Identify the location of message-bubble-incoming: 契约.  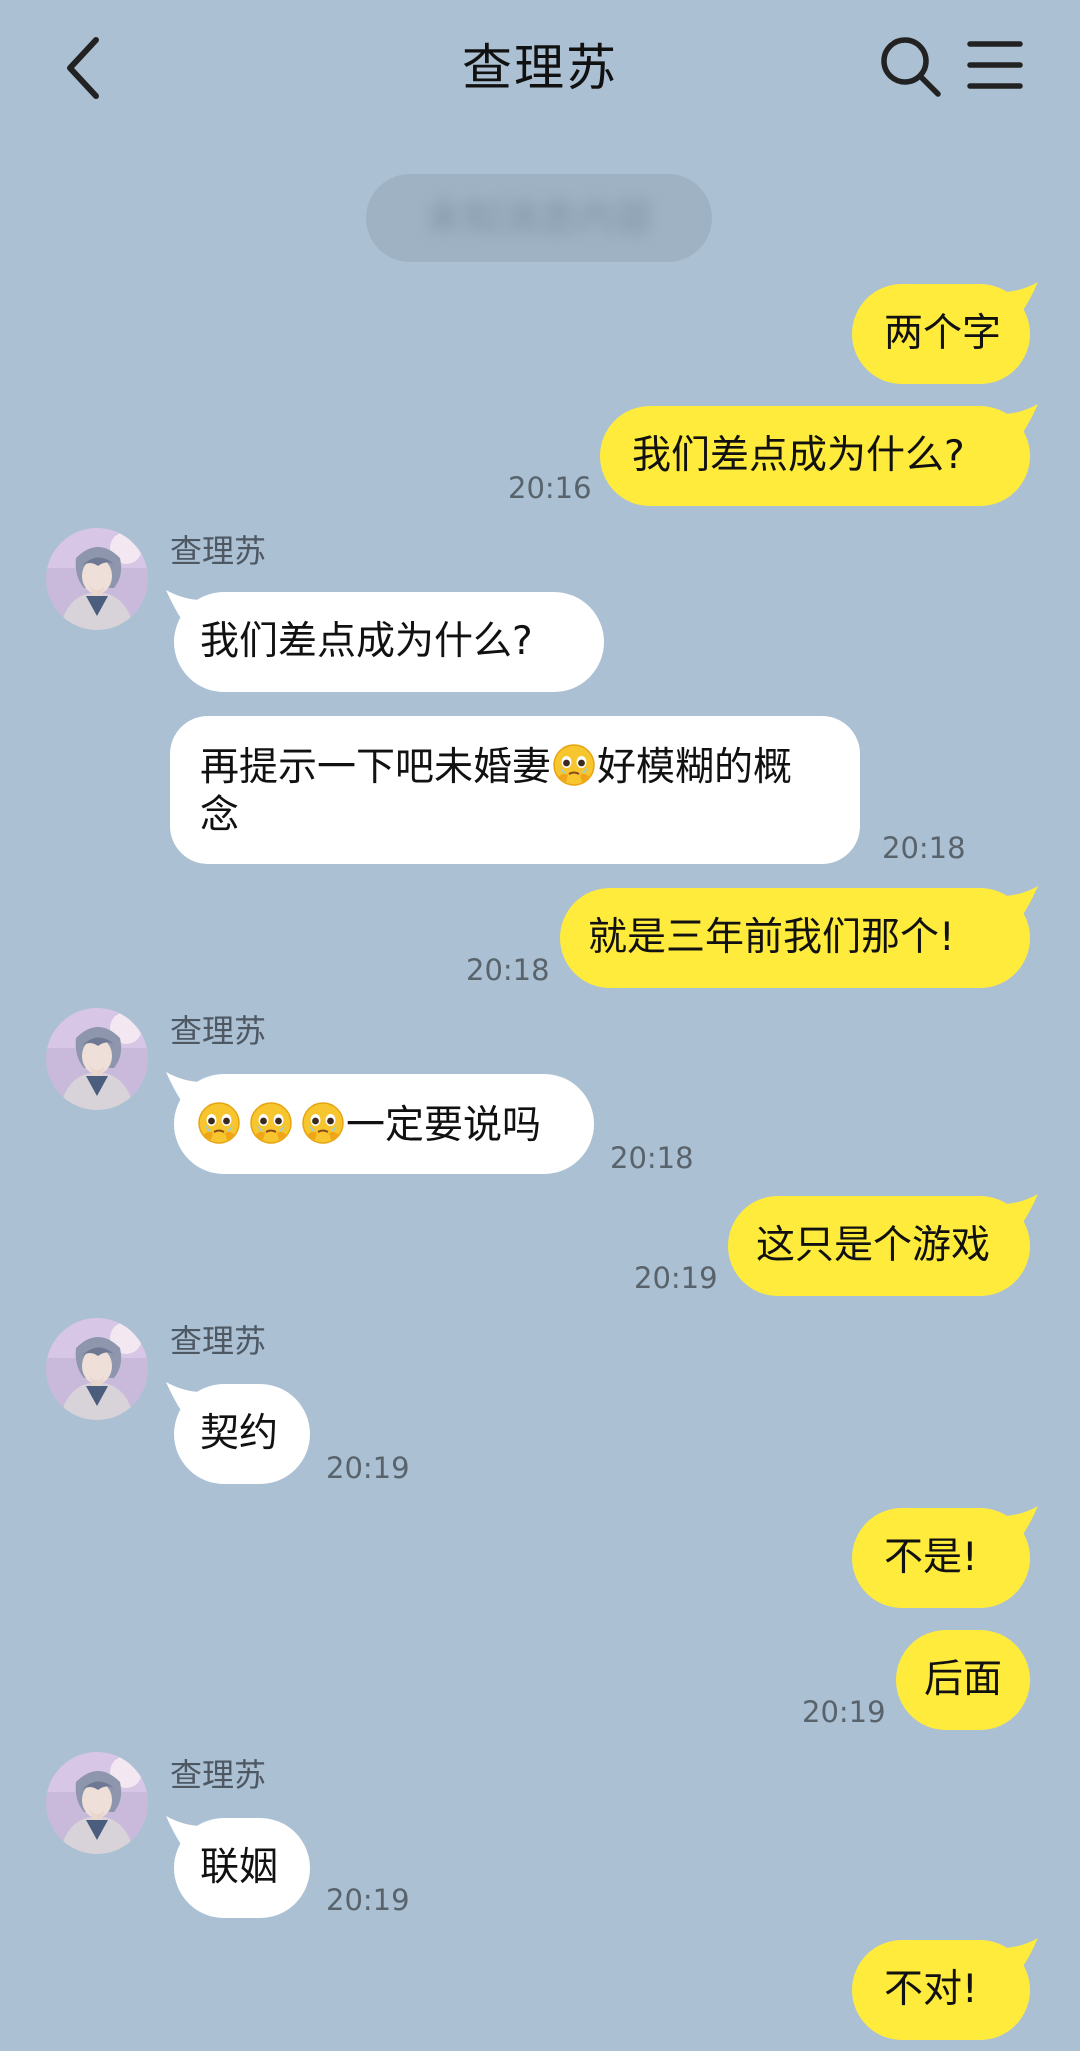
(238, 1433).